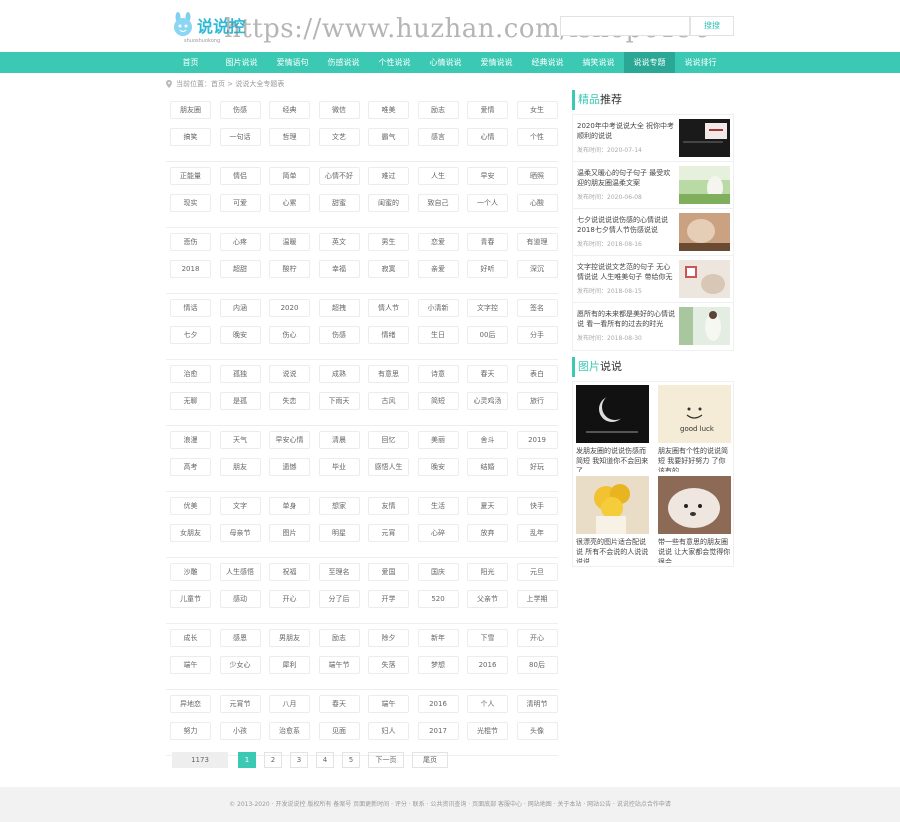 This screenshot has height=822, width=900. I want to click on search-button: 搜搜, so click(712, 26).